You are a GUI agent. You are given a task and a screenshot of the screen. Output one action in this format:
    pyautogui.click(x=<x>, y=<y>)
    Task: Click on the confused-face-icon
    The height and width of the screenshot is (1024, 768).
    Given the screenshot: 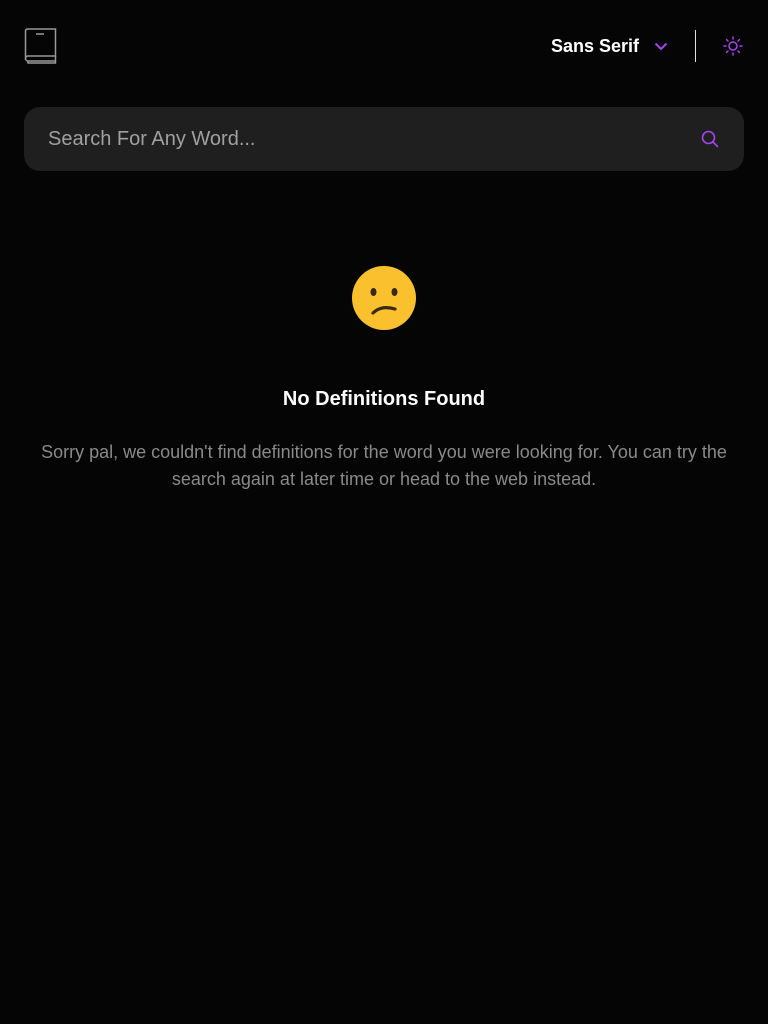 What is the action you would take?
    pyautogui.click(x=384, y=298)
    